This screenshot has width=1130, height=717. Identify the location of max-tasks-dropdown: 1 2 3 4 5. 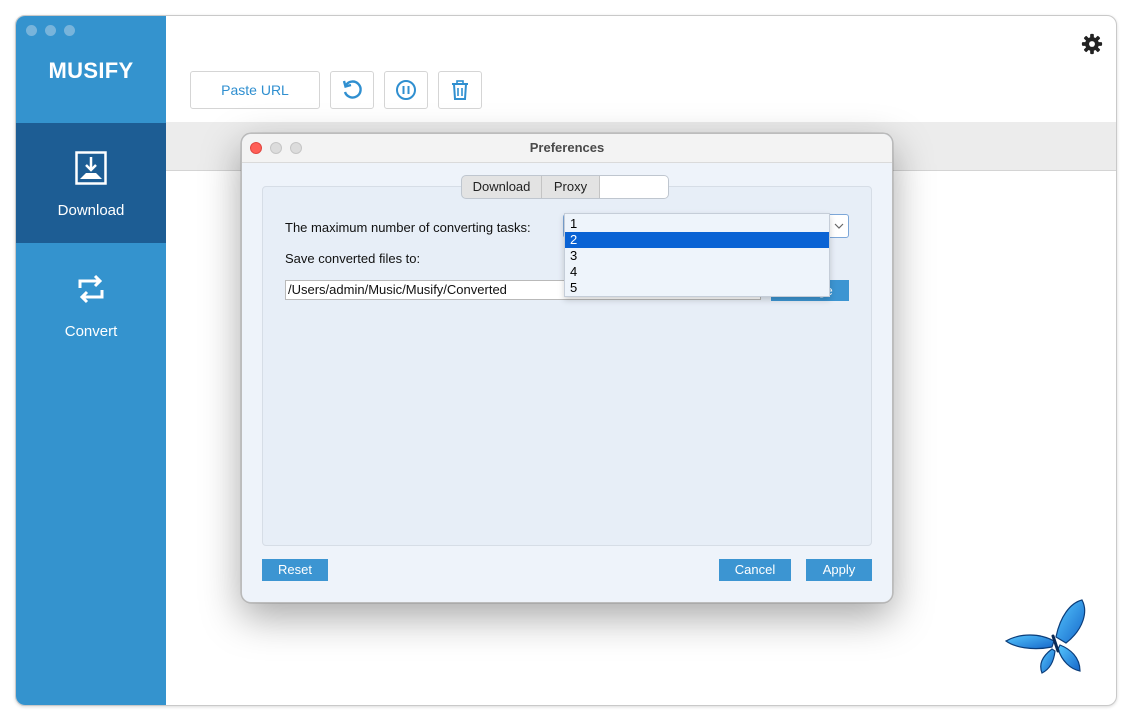
(697, 255).